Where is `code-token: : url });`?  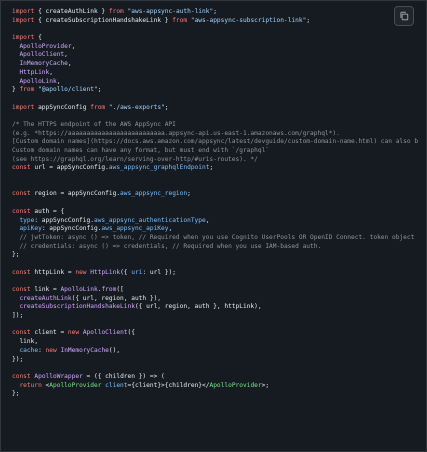 code-token: : url }); is located at coordinates (159, 272).